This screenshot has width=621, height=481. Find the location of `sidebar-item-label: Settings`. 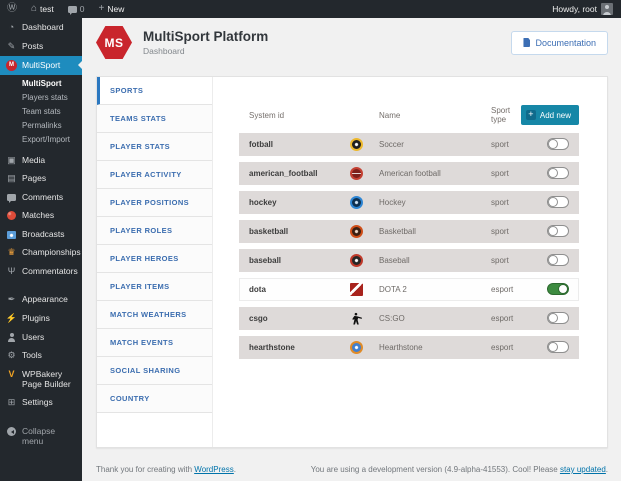

sidebar-item-label: Settings is located at coordinates (37, 402).